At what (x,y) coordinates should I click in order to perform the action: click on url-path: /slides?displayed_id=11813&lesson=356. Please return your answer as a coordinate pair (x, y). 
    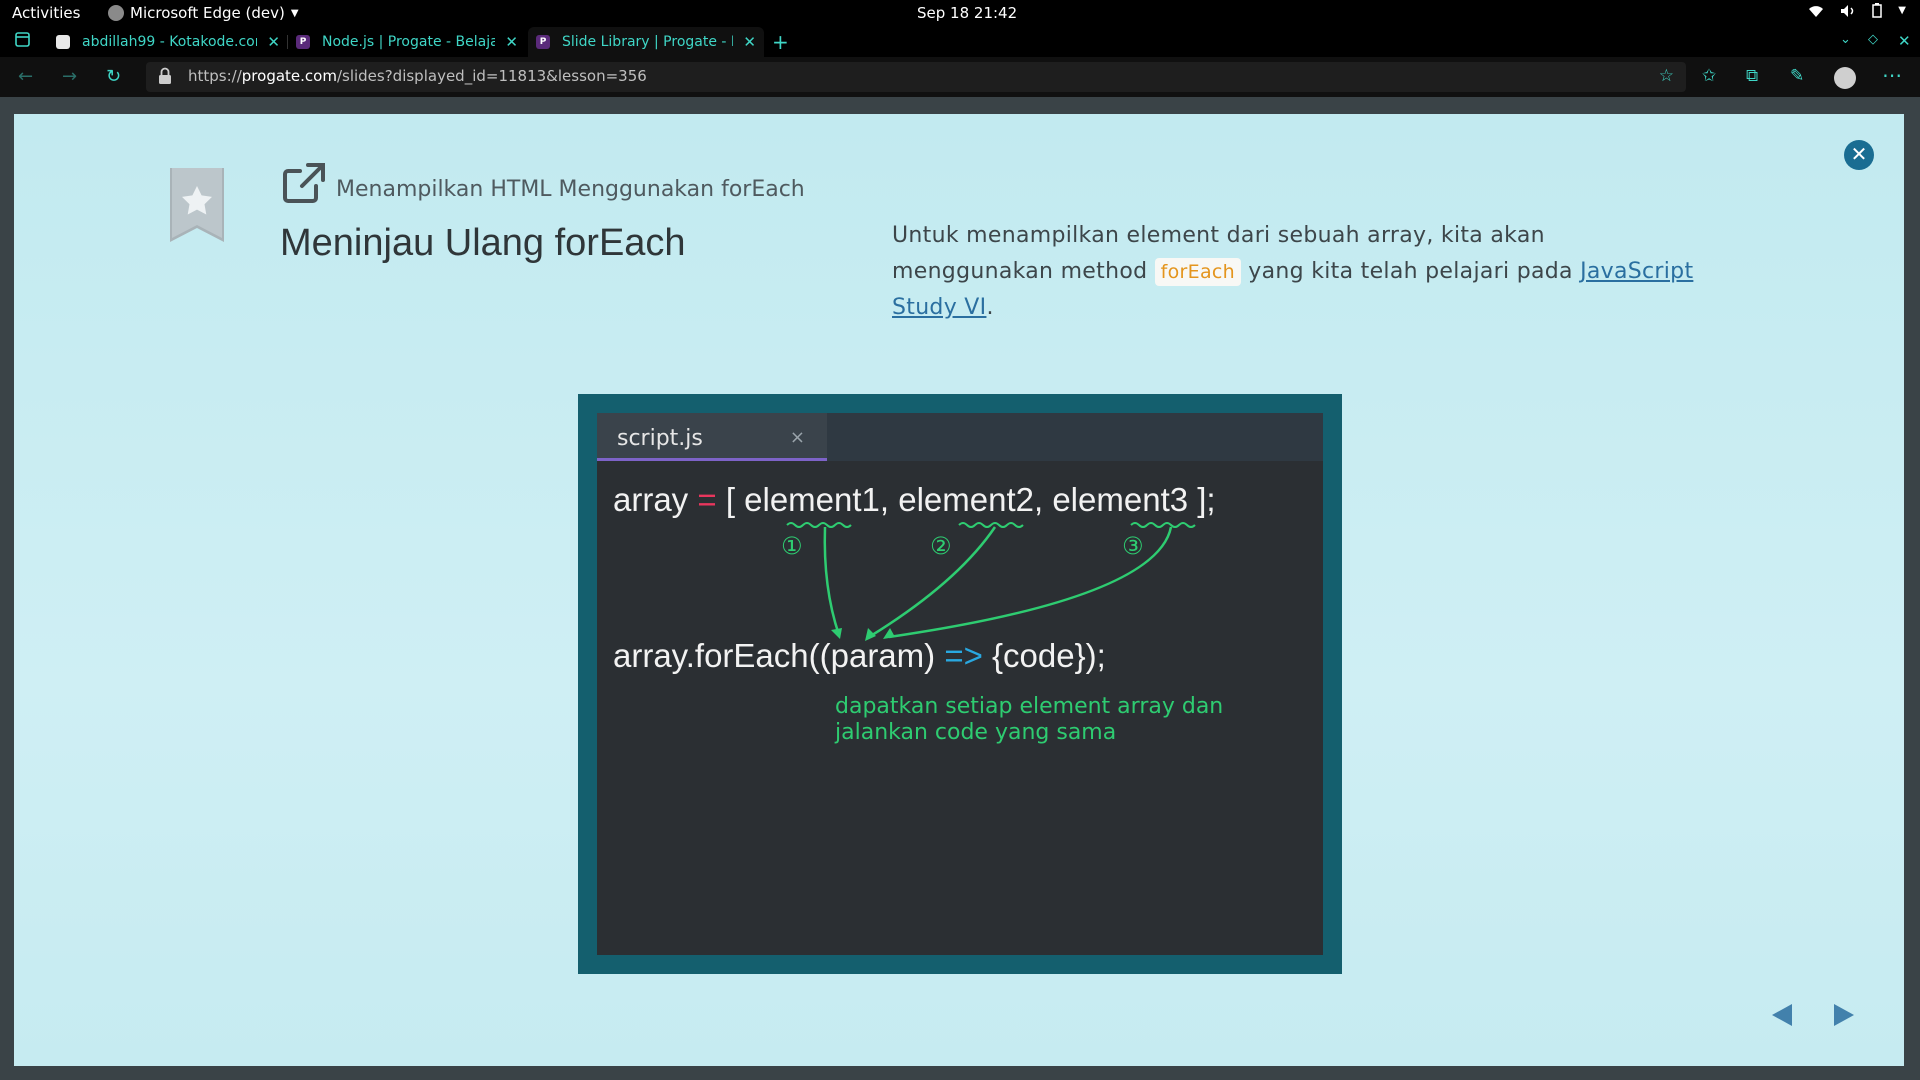
    Looking at the image, I should click on (491, 76).